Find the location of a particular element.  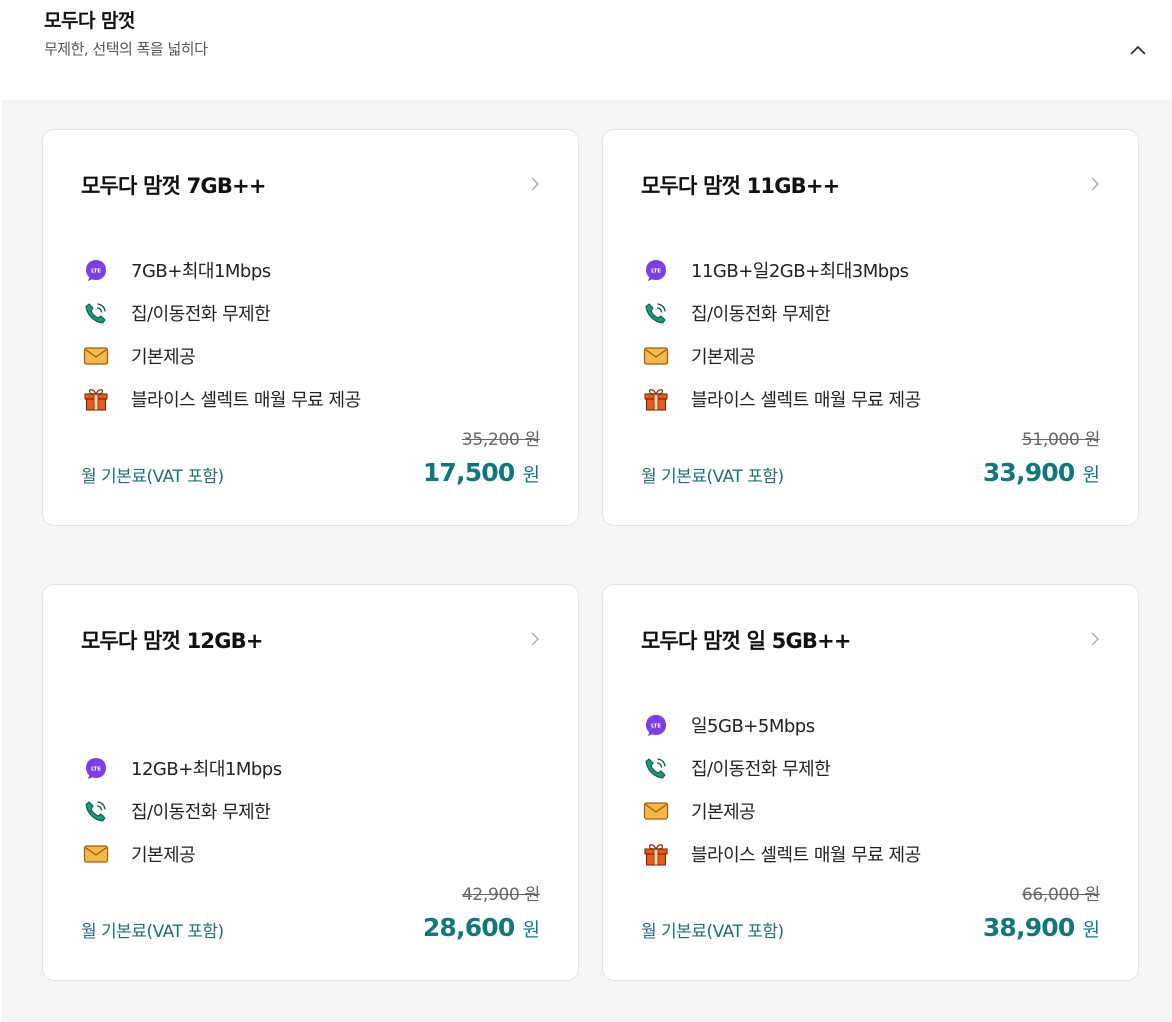

plan-title: 모두다 맘껏 11GB++ is located at coordinates (740, 186).